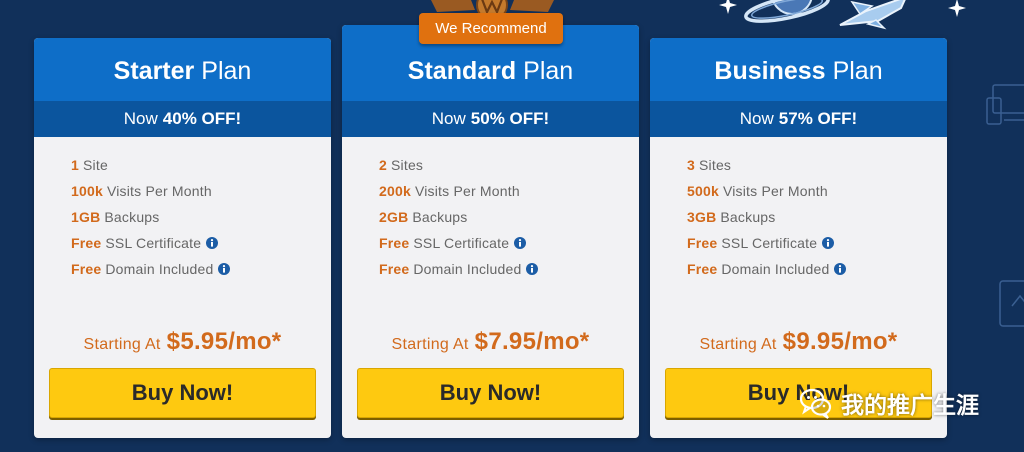 Image resolution: width=1024 pixels, height=452 pixels. Describe the element at coordinates (872, 15) in the screenshot. I see `rocket-icon` at that location.